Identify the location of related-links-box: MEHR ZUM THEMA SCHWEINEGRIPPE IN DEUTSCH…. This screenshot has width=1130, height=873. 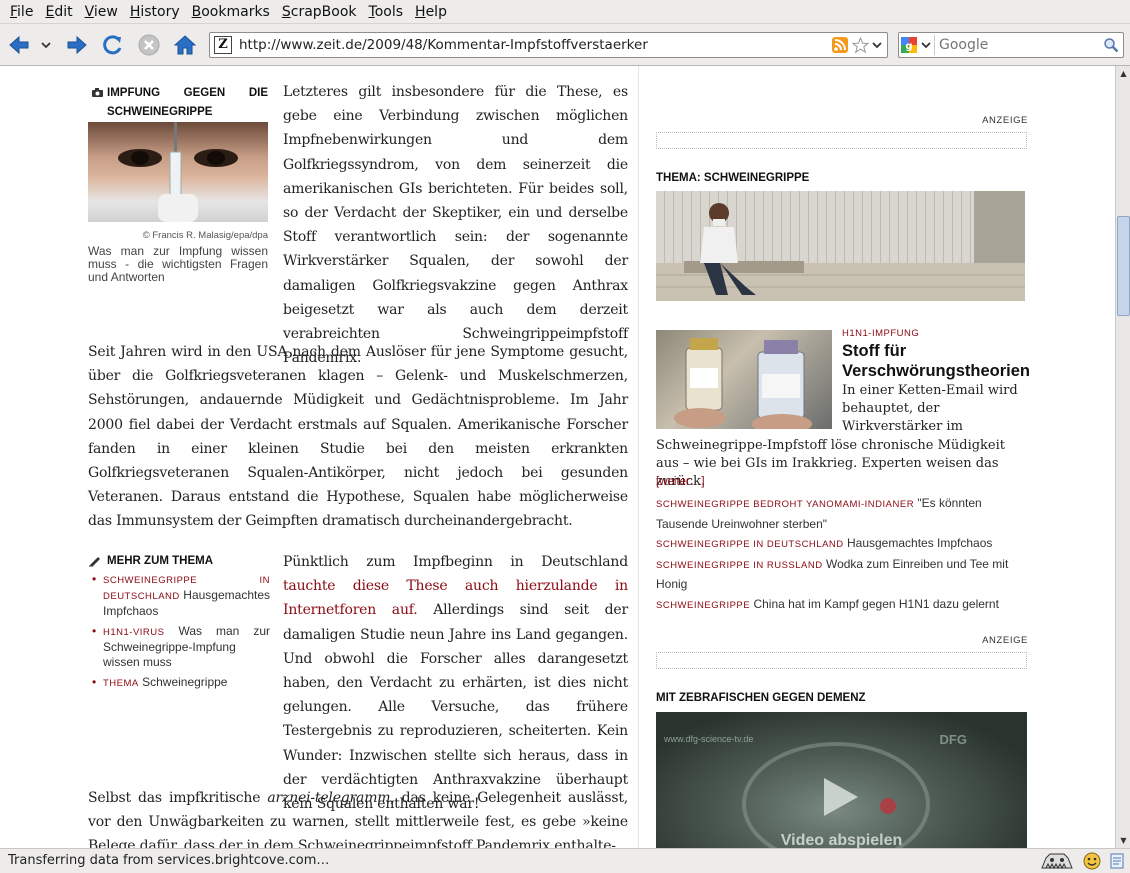
(179, 625).